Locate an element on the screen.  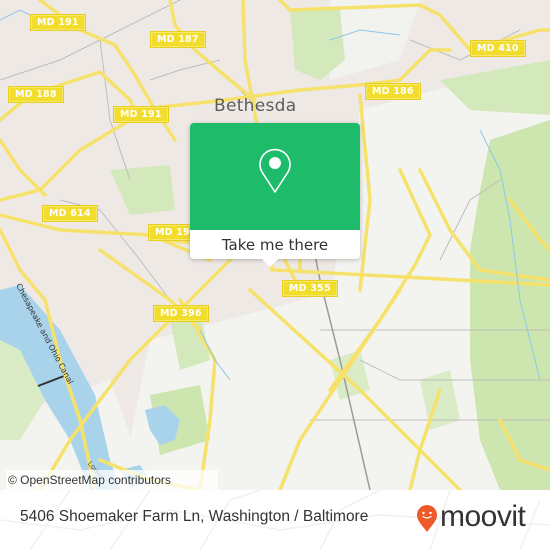
road-shield-md-614: MD 614 is located at coordinates (70, 213).